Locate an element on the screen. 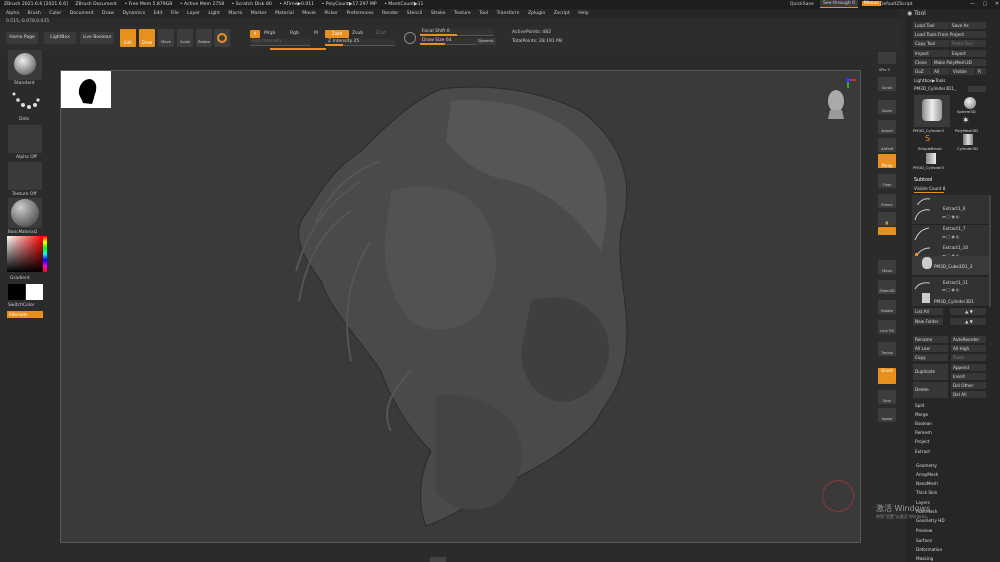 This screenshot has height=562, width=1000. default-zscript-button: DefaultZScript is located at coordinates (896, 4).